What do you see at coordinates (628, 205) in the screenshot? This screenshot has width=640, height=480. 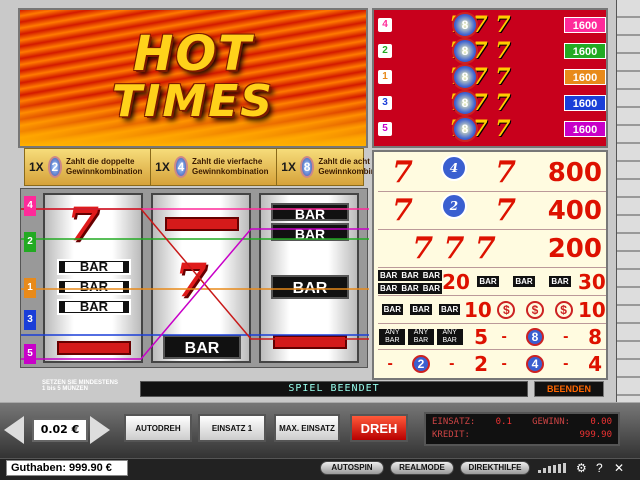 I see `side-strip` at bounding box center [628, 205].